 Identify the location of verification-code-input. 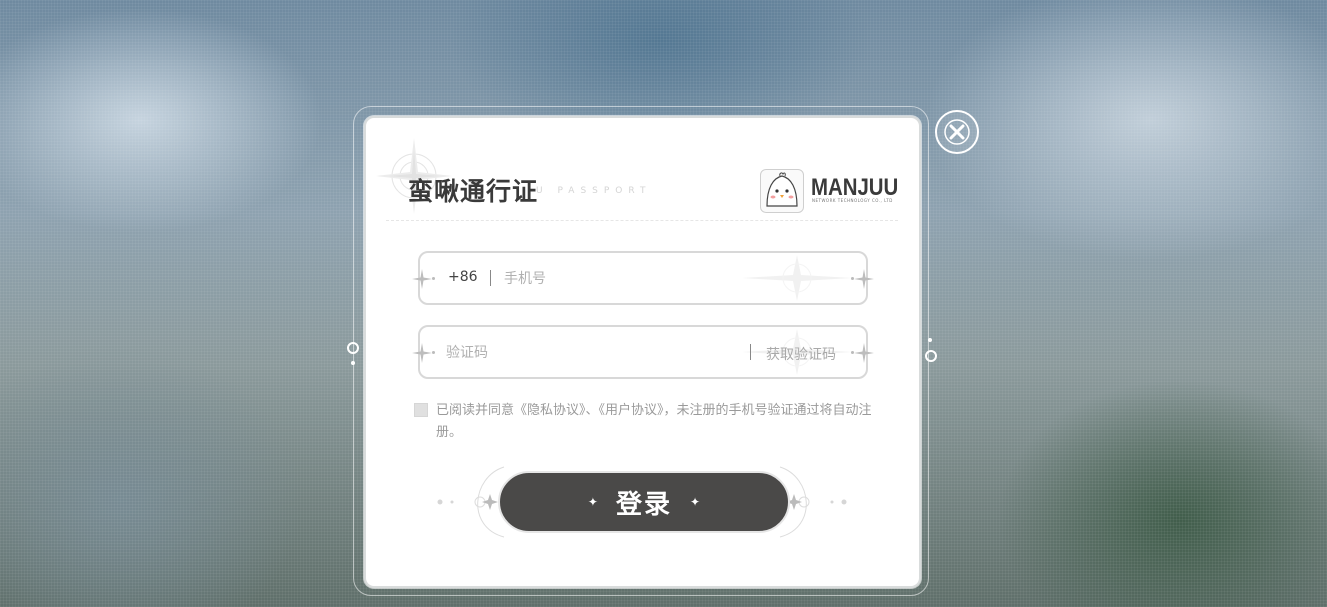
(591, 353).